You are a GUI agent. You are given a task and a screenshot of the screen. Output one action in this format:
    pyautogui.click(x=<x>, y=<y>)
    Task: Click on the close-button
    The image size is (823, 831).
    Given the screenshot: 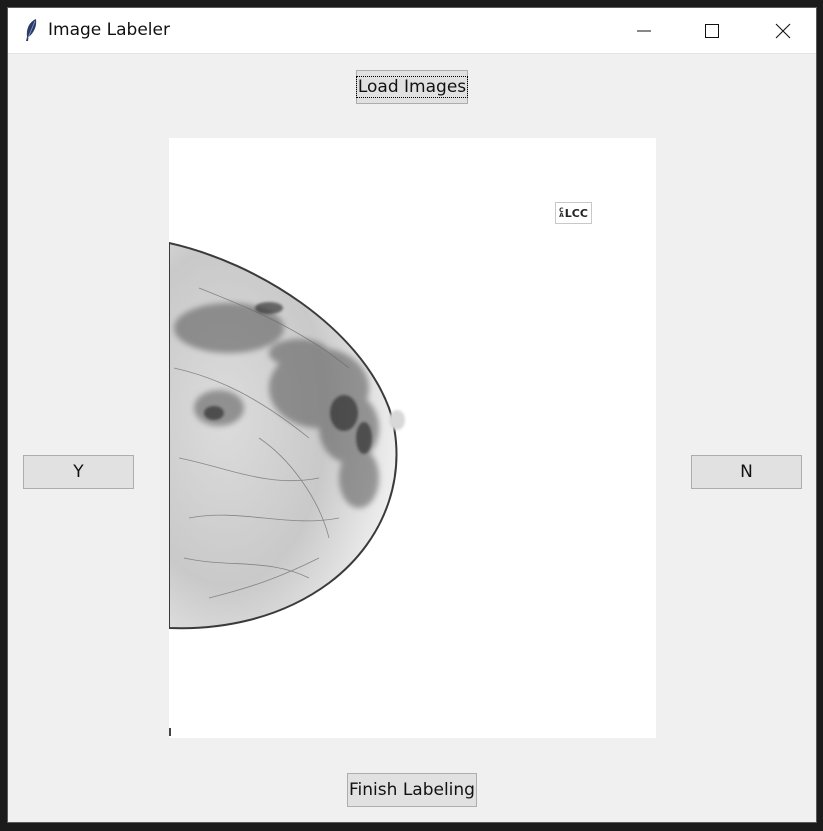 What is the action you would take?
    pyautogui.click(x=783, y=30)
    